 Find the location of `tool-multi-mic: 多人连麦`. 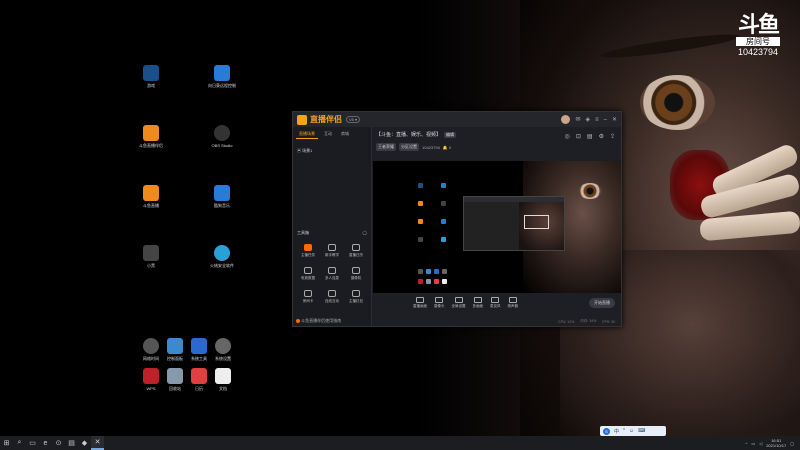

tool-multi-mic: 多人连麦 is located at coordinates (332, 274).